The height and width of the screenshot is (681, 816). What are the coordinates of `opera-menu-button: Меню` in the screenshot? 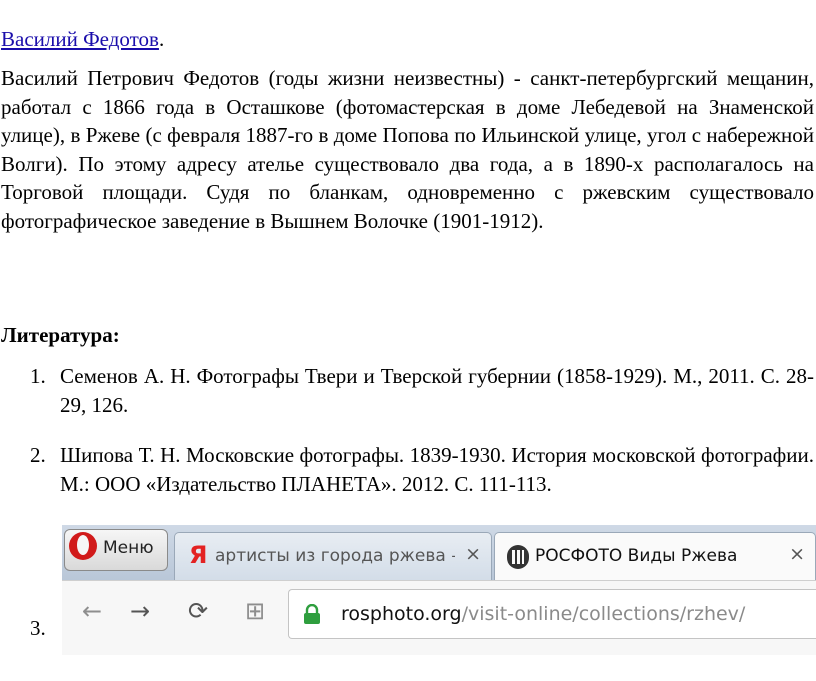 It's located at (116, 550).